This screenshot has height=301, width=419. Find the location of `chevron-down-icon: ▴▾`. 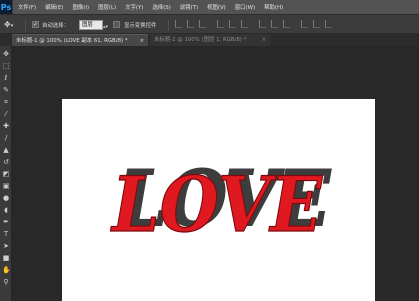

chevron-down-icon: ▴▾ is located at coordinates (105, 27).